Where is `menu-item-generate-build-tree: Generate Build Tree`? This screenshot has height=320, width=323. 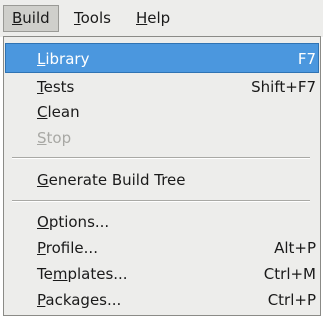
menu-item-generate-build-tree: Generate Build Tree is located at coordinates (162, 180).